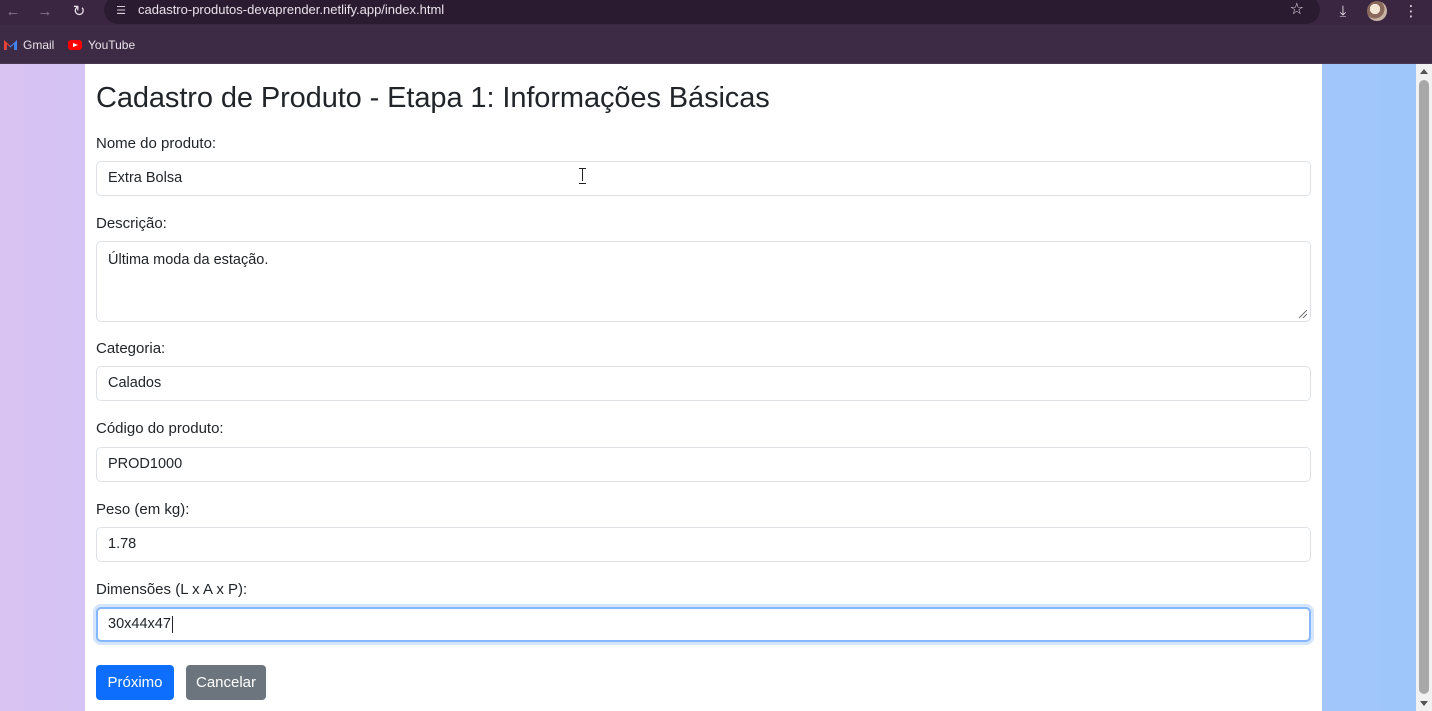 The height and width of the screenshot is (711, 1432). I want to click on text-cursor-icon, so click(582, 176).